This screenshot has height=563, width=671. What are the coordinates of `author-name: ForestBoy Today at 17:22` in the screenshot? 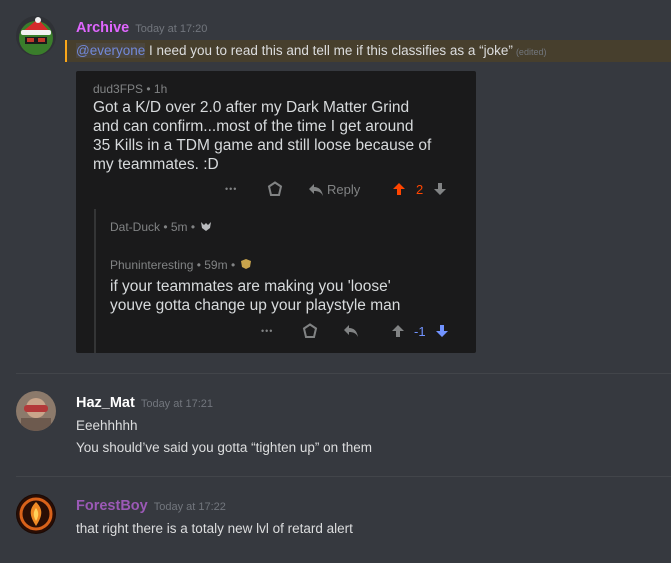 It's located at (151, 506).